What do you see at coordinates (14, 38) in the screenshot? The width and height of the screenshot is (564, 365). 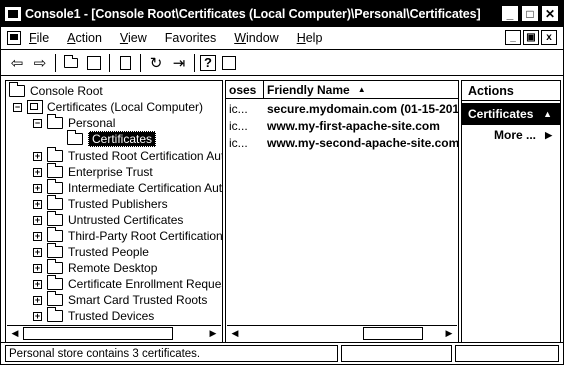 I see `document-window-icon` at bounding box center [14, 38].